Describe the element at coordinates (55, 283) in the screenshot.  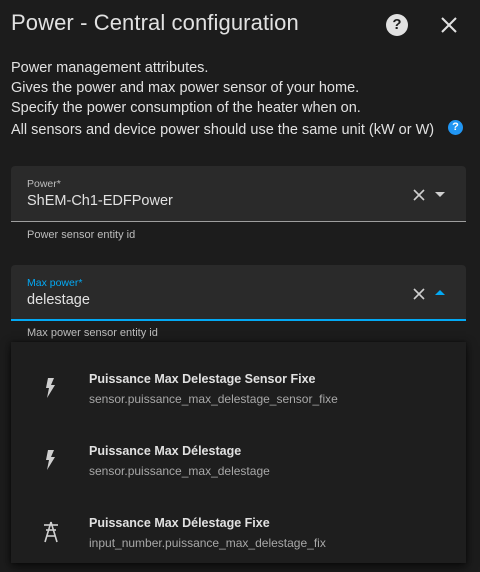
I see `max-power-field-label: Max power*` at that location.